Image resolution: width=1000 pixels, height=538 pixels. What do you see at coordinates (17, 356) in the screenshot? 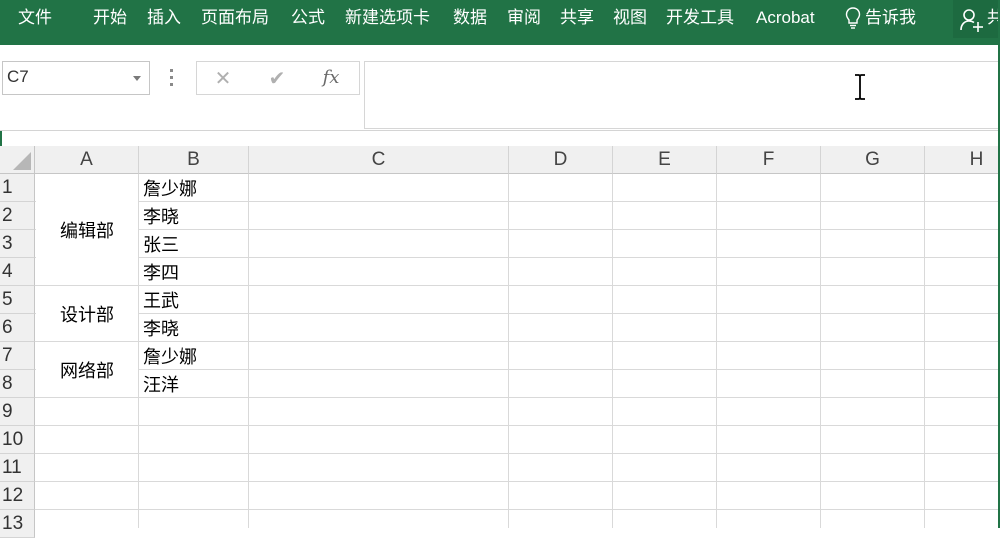
I see `row-header: 7` at bounding box center [17, 356].